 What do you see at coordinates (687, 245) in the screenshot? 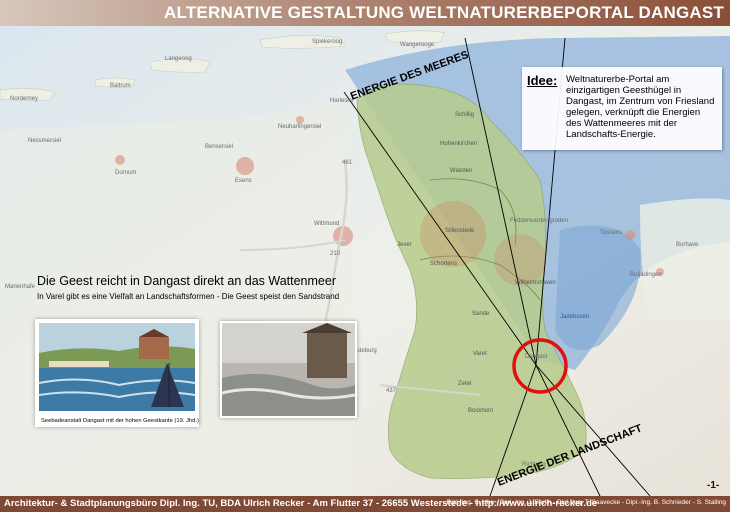
I see `place-label: Burhave` at bounding box center [687, 245].